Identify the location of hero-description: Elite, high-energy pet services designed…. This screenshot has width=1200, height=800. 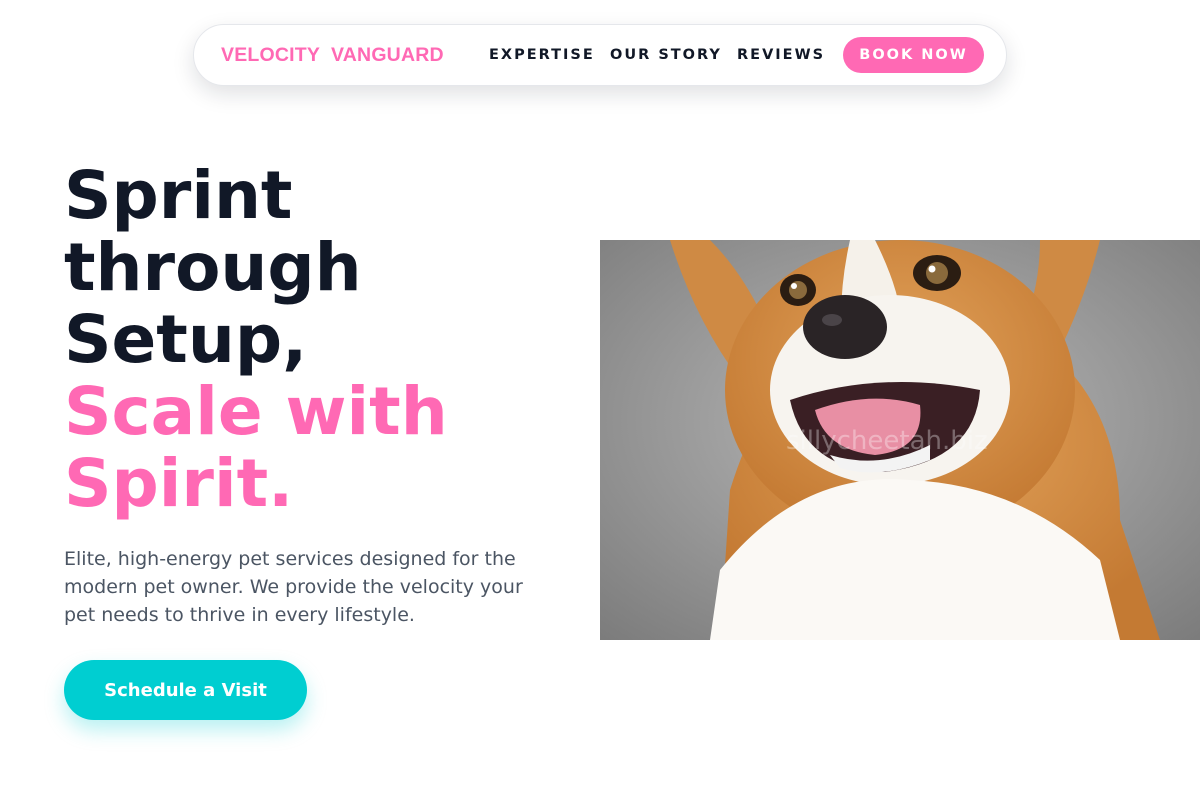
(293, 587).